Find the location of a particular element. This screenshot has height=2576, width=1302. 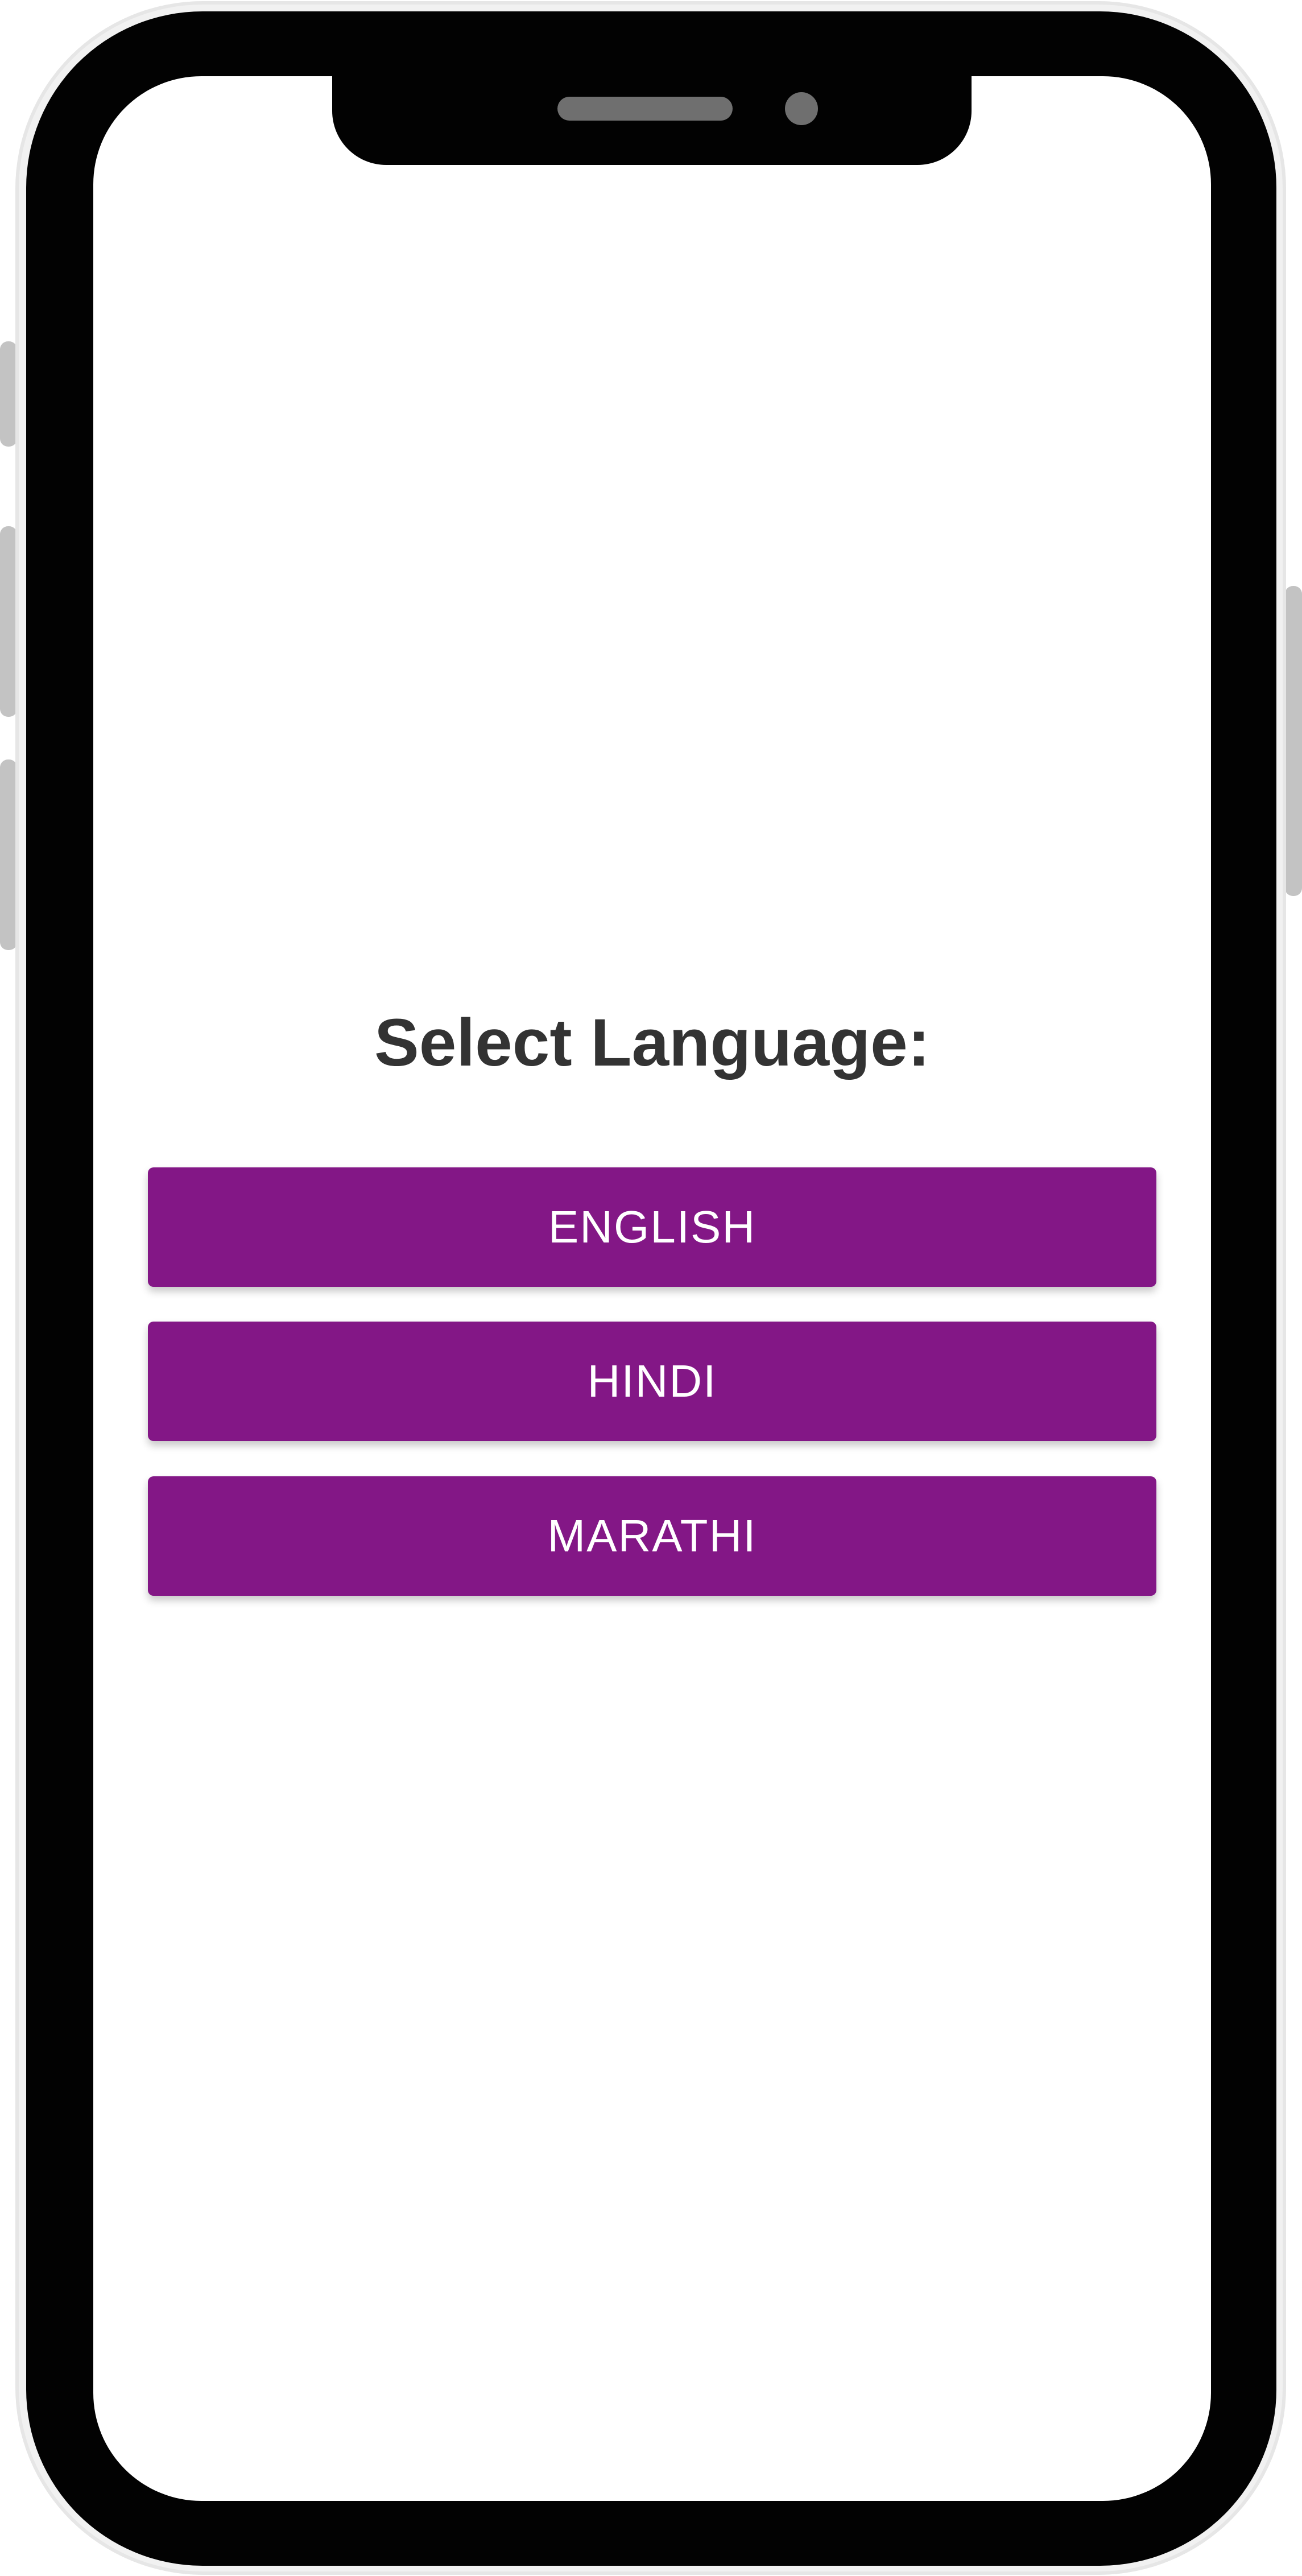

volume-up-button is located at coordinates (8, 622).